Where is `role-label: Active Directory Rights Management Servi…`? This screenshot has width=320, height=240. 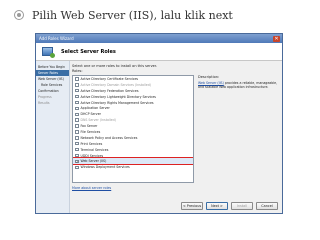
role-label: Active Directory Rights Management Servi… is located at coordinates (117, 102).